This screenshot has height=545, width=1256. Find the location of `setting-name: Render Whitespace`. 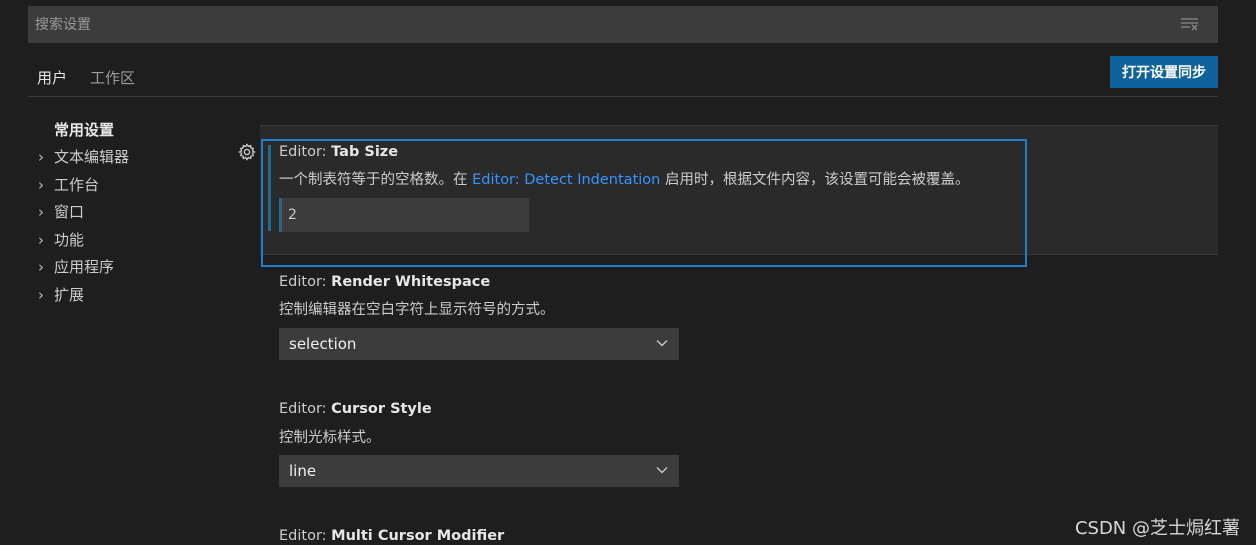

setting-name: Render Whitespace is located at coordinates (411, 282).